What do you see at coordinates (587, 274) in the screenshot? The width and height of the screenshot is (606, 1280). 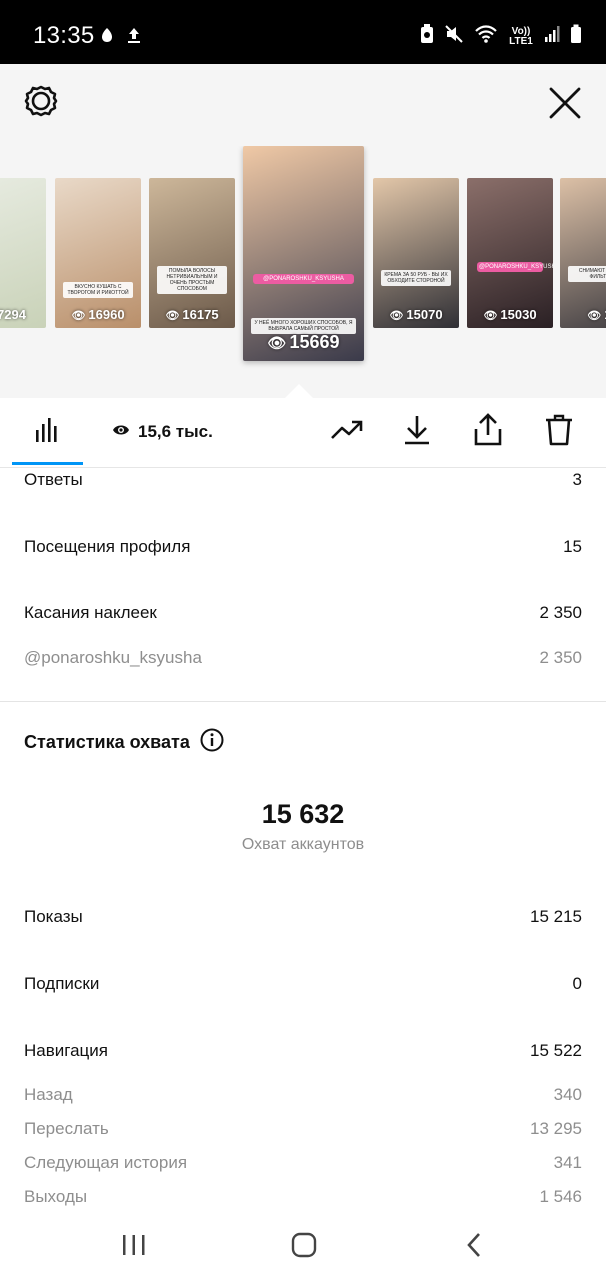 I see `story-caption: СНИМАЮТ СТОРИС ФИЛЬТРОВ` at bounding box center [587, 274].